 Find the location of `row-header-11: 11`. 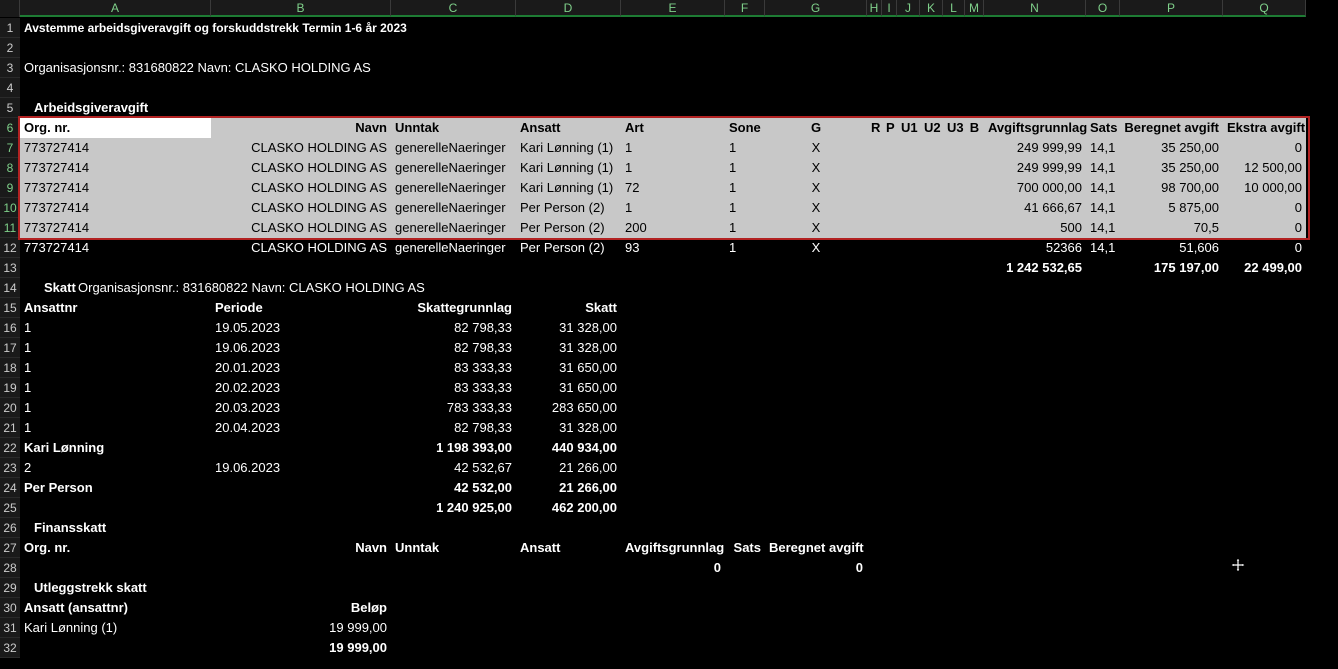

row-header-11: 11 is located at coordinates (10, 228).